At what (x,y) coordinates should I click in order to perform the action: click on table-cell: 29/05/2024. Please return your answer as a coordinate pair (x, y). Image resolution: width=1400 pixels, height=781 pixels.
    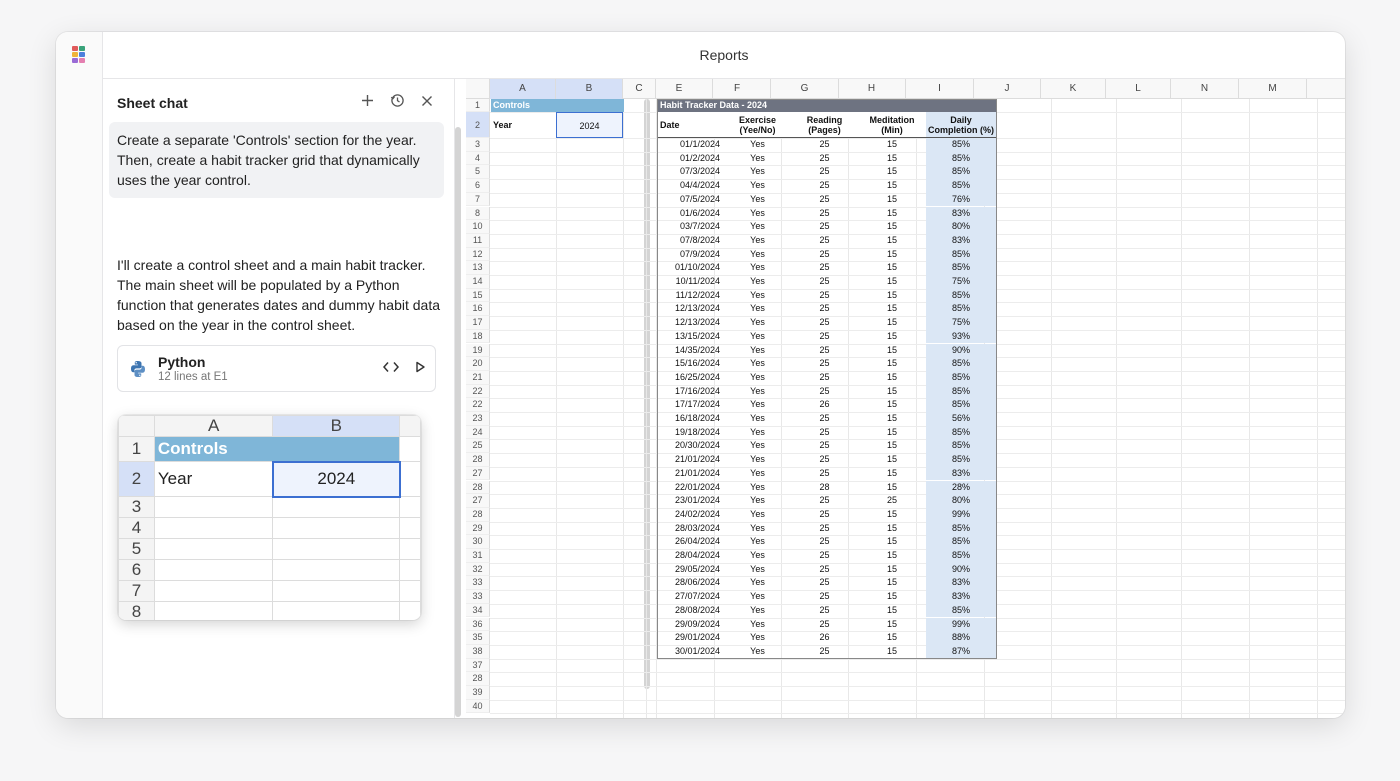
    Looking at the image, I should click on (691, 570).